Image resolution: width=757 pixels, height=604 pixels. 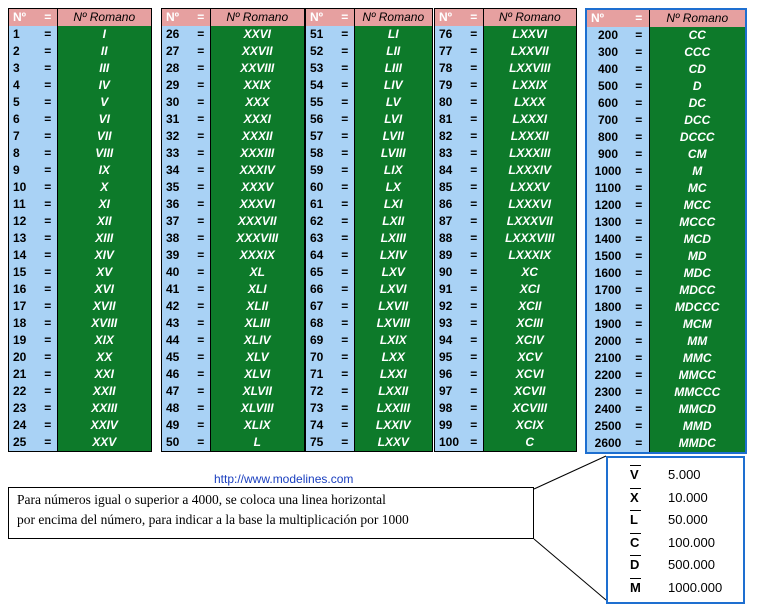 I want to click on table-row: 700 = DCC, so click(x=666, y=120).